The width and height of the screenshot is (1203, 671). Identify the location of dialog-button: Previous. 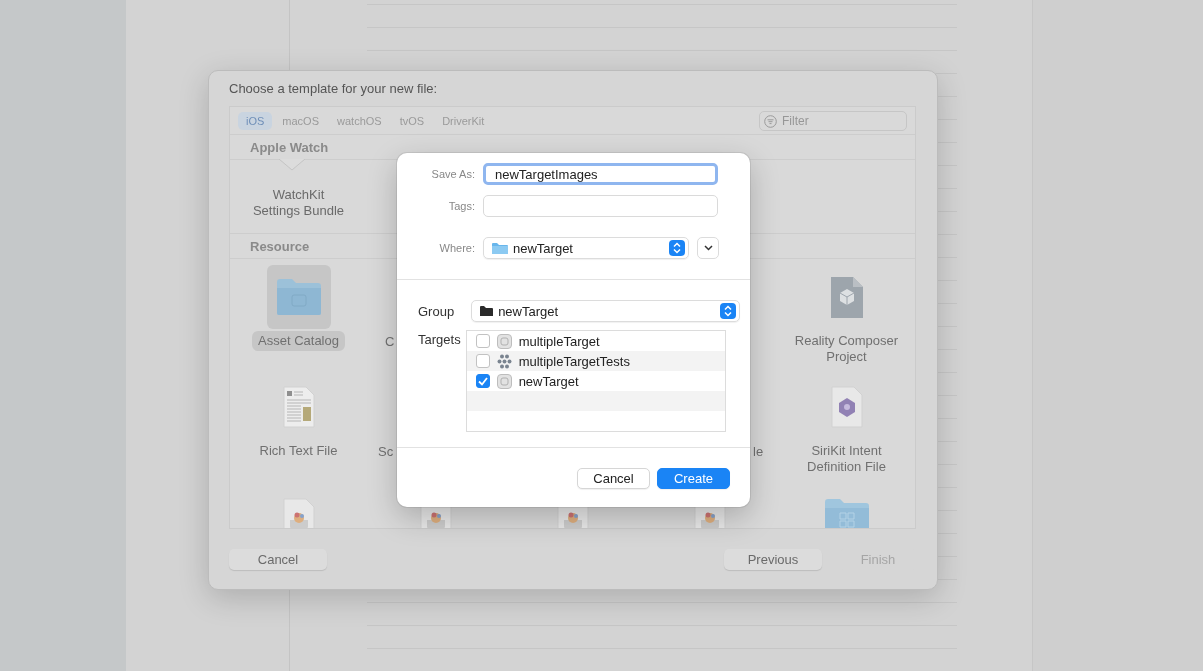
(773, 559).